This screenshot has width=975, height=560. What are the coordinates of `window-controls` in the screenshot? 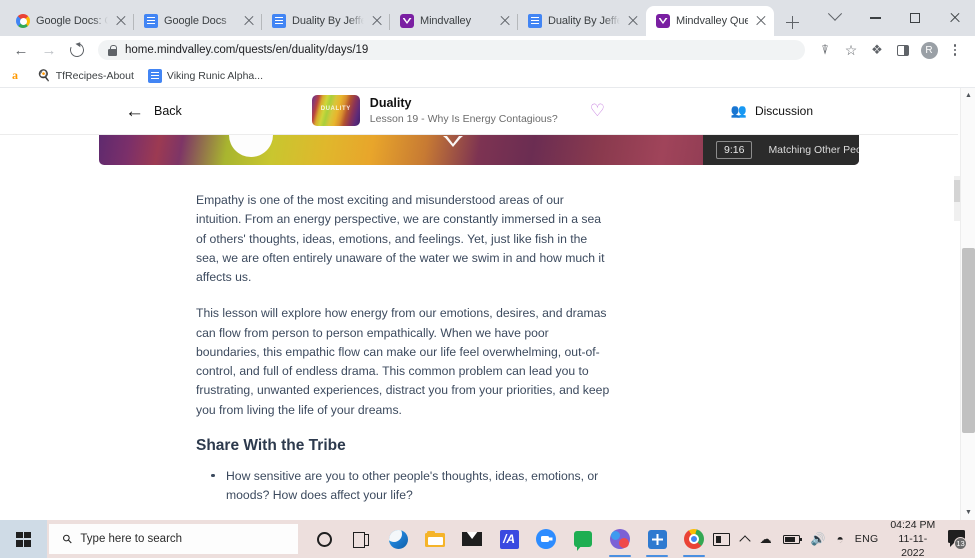 It's located at (895, 18).